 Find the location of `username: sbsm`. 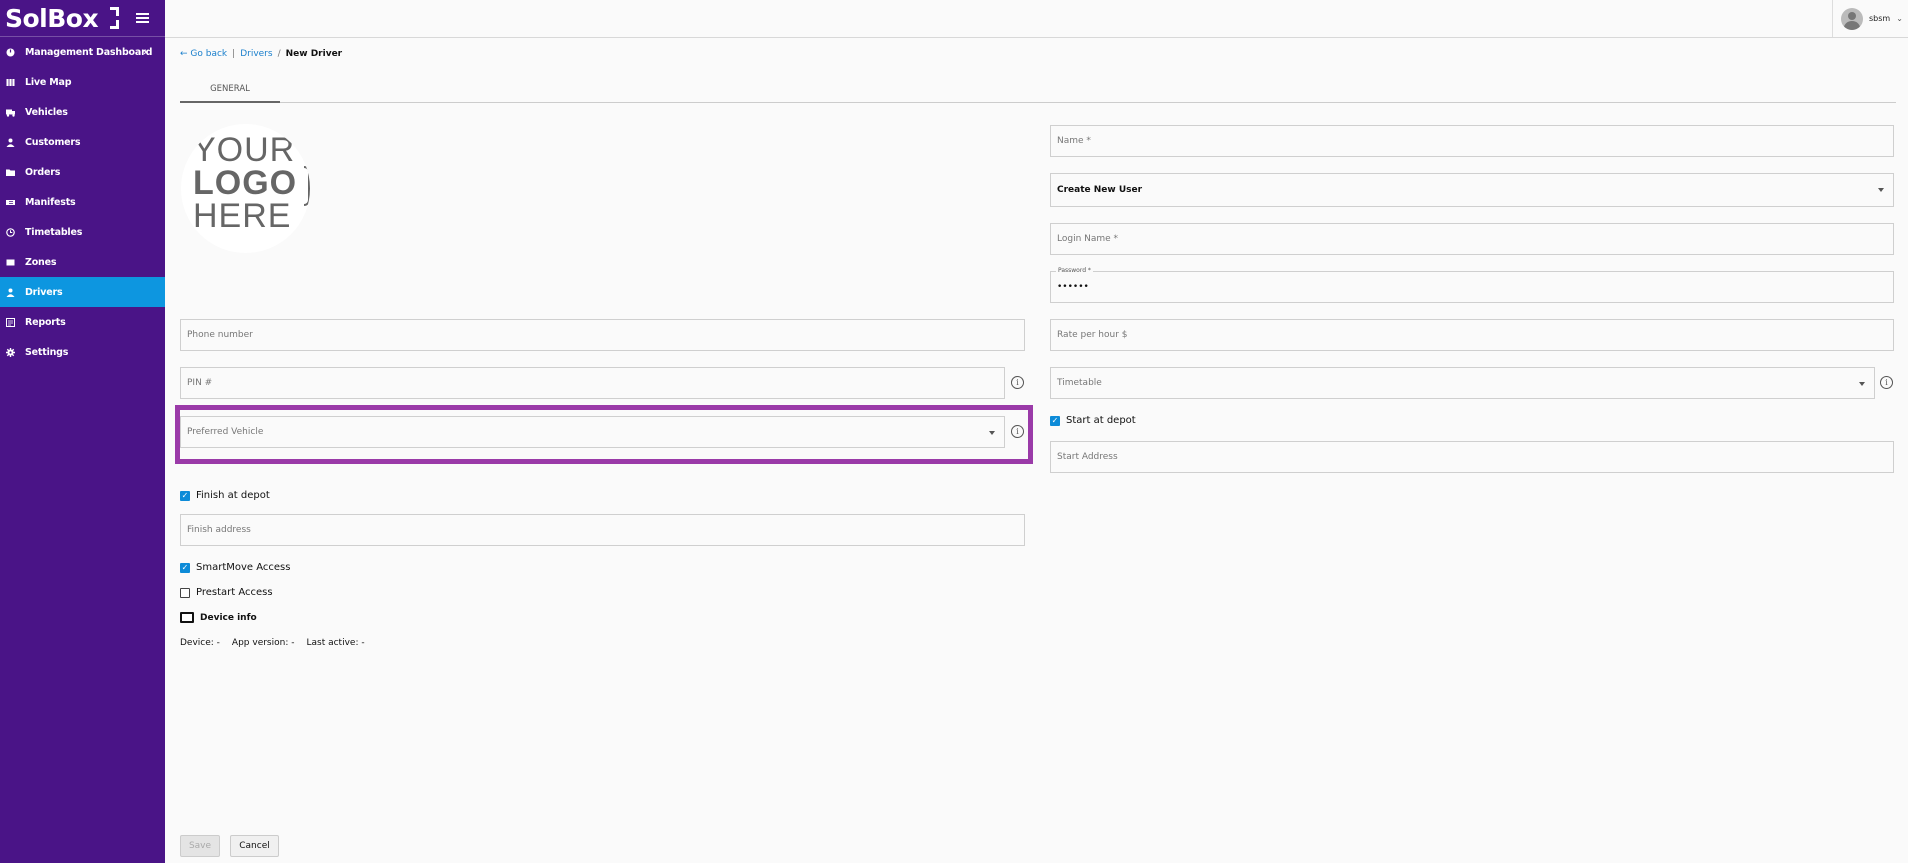

username: sbsm is located at coordinates (1880, 18).